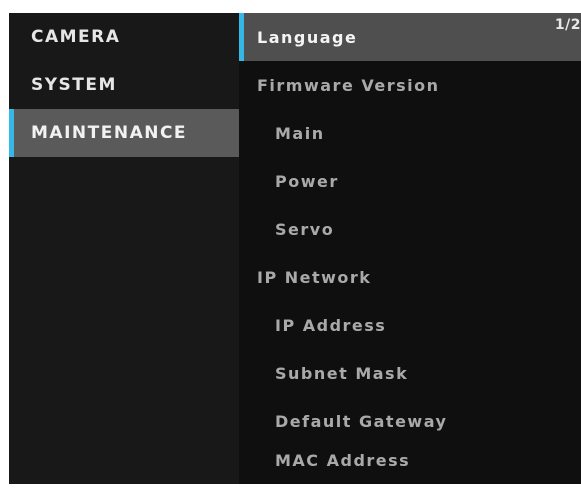  What do you see at coordinates (410, 325) in the screenshot?
I see `menu-item-ip-address: IP Address` at bounding box center [410, 325].